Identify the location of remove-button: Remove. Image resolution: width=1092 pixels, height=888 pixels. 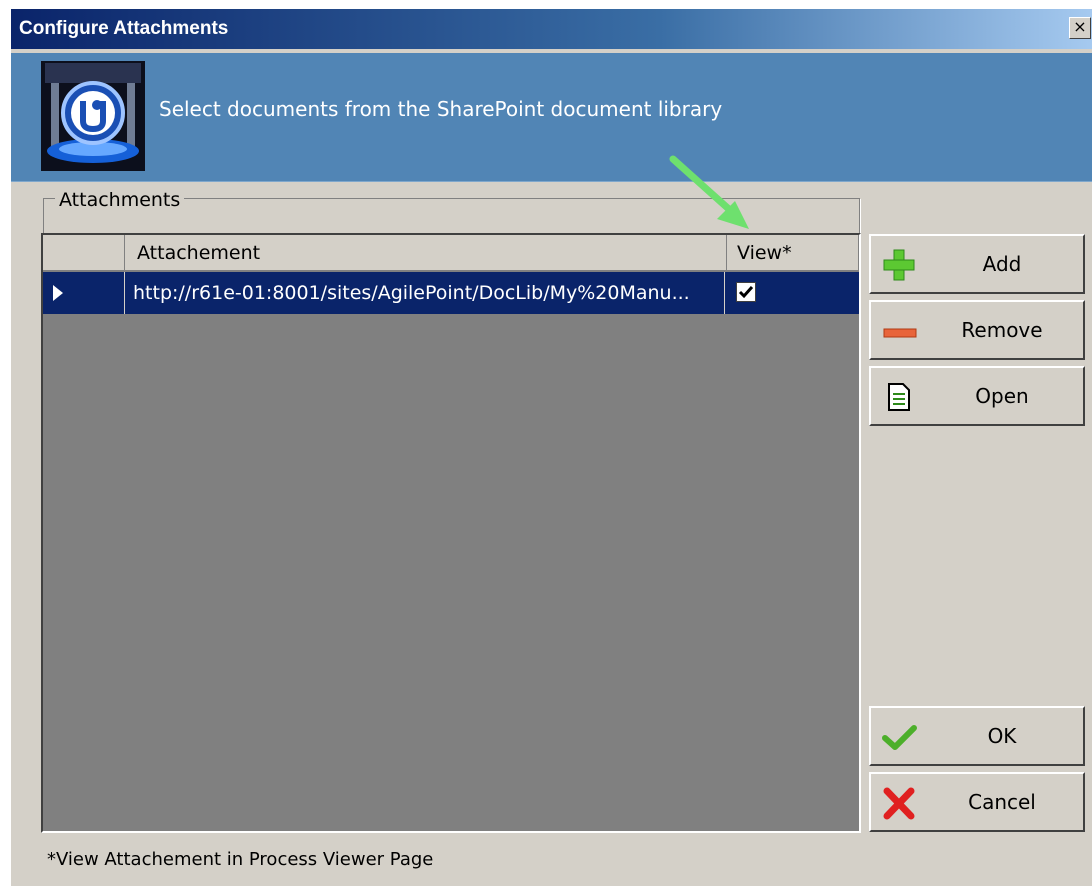
(977, 330).